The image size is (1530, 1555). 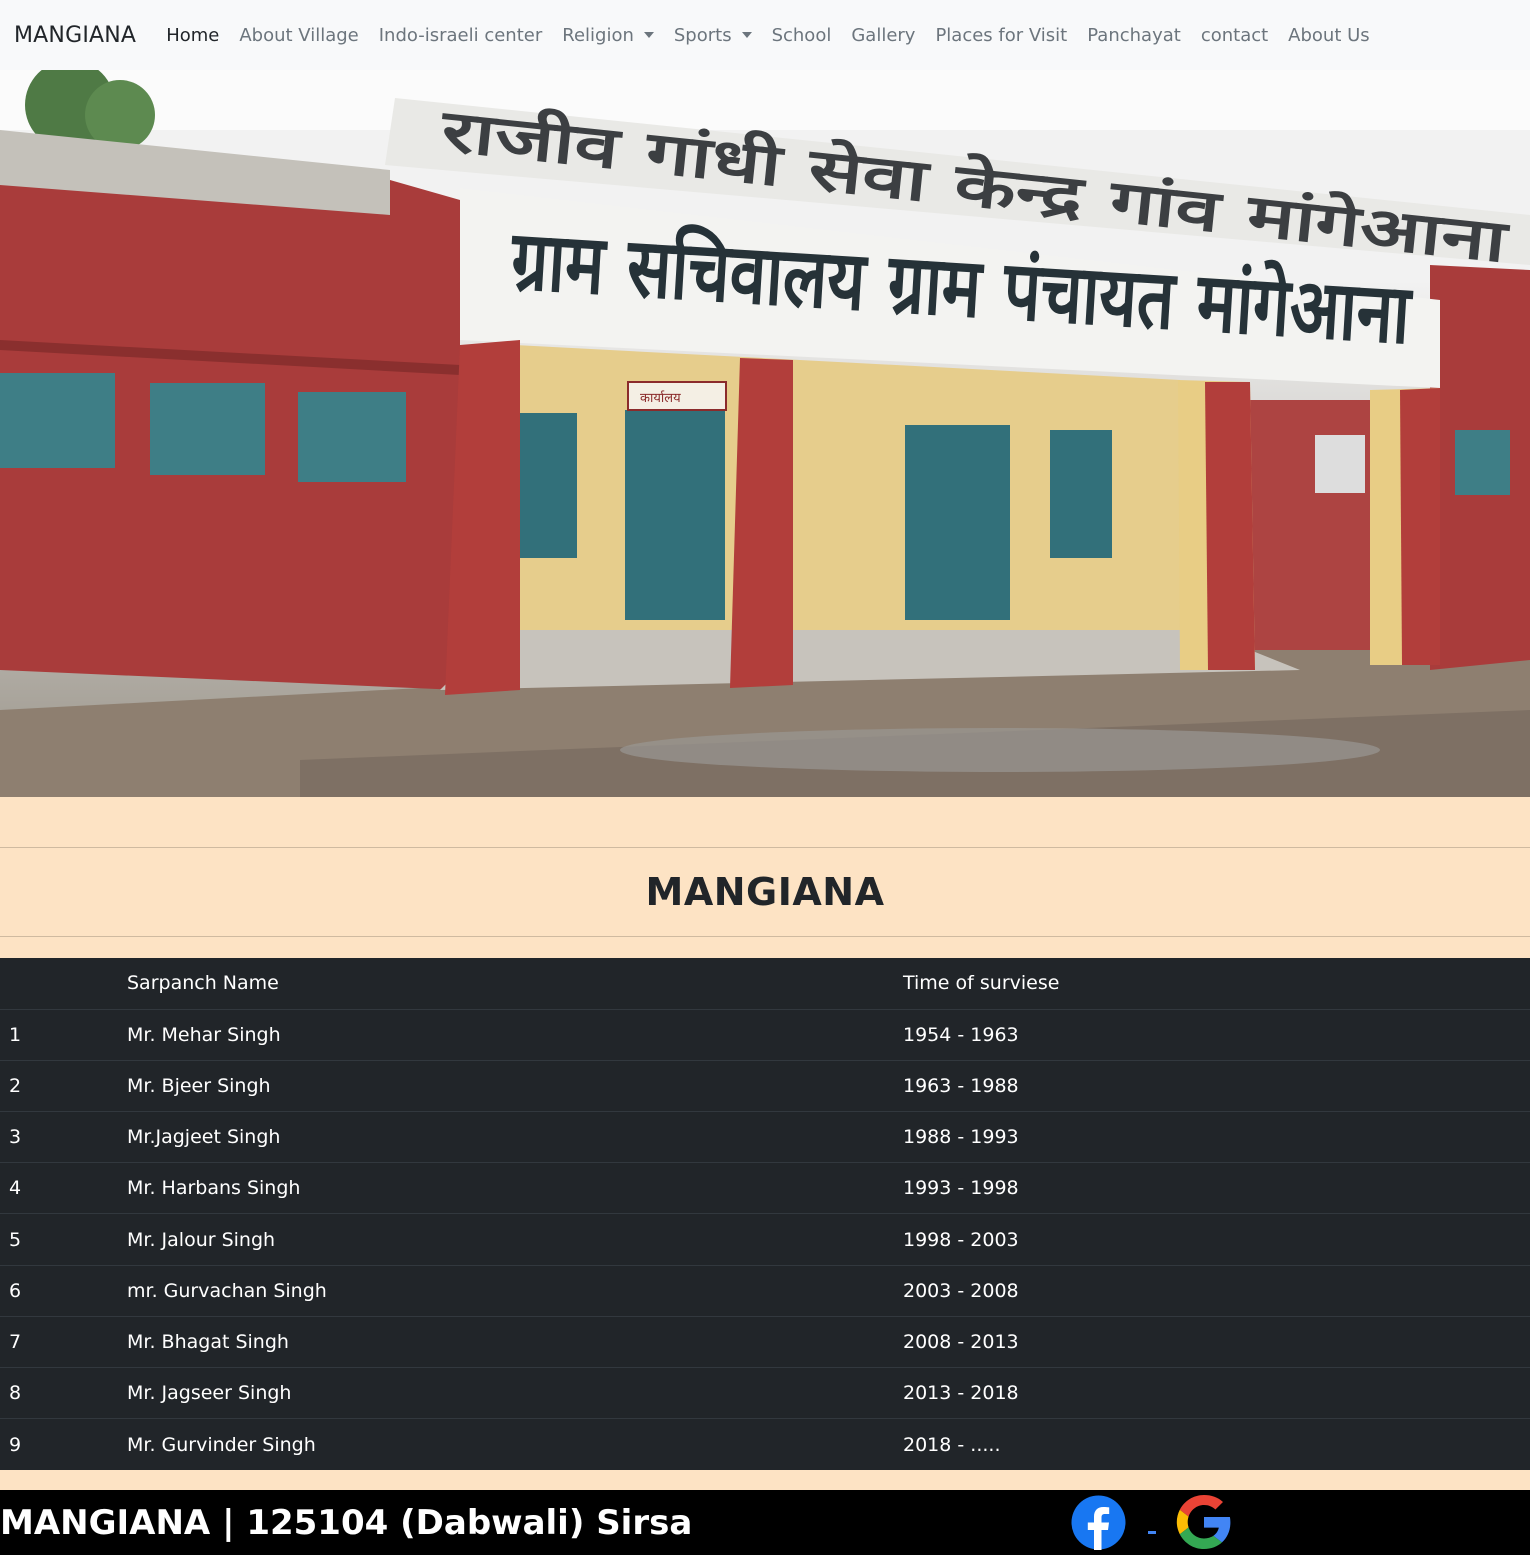 I want to click on row-index: 1, so click(x=15, y=1034).